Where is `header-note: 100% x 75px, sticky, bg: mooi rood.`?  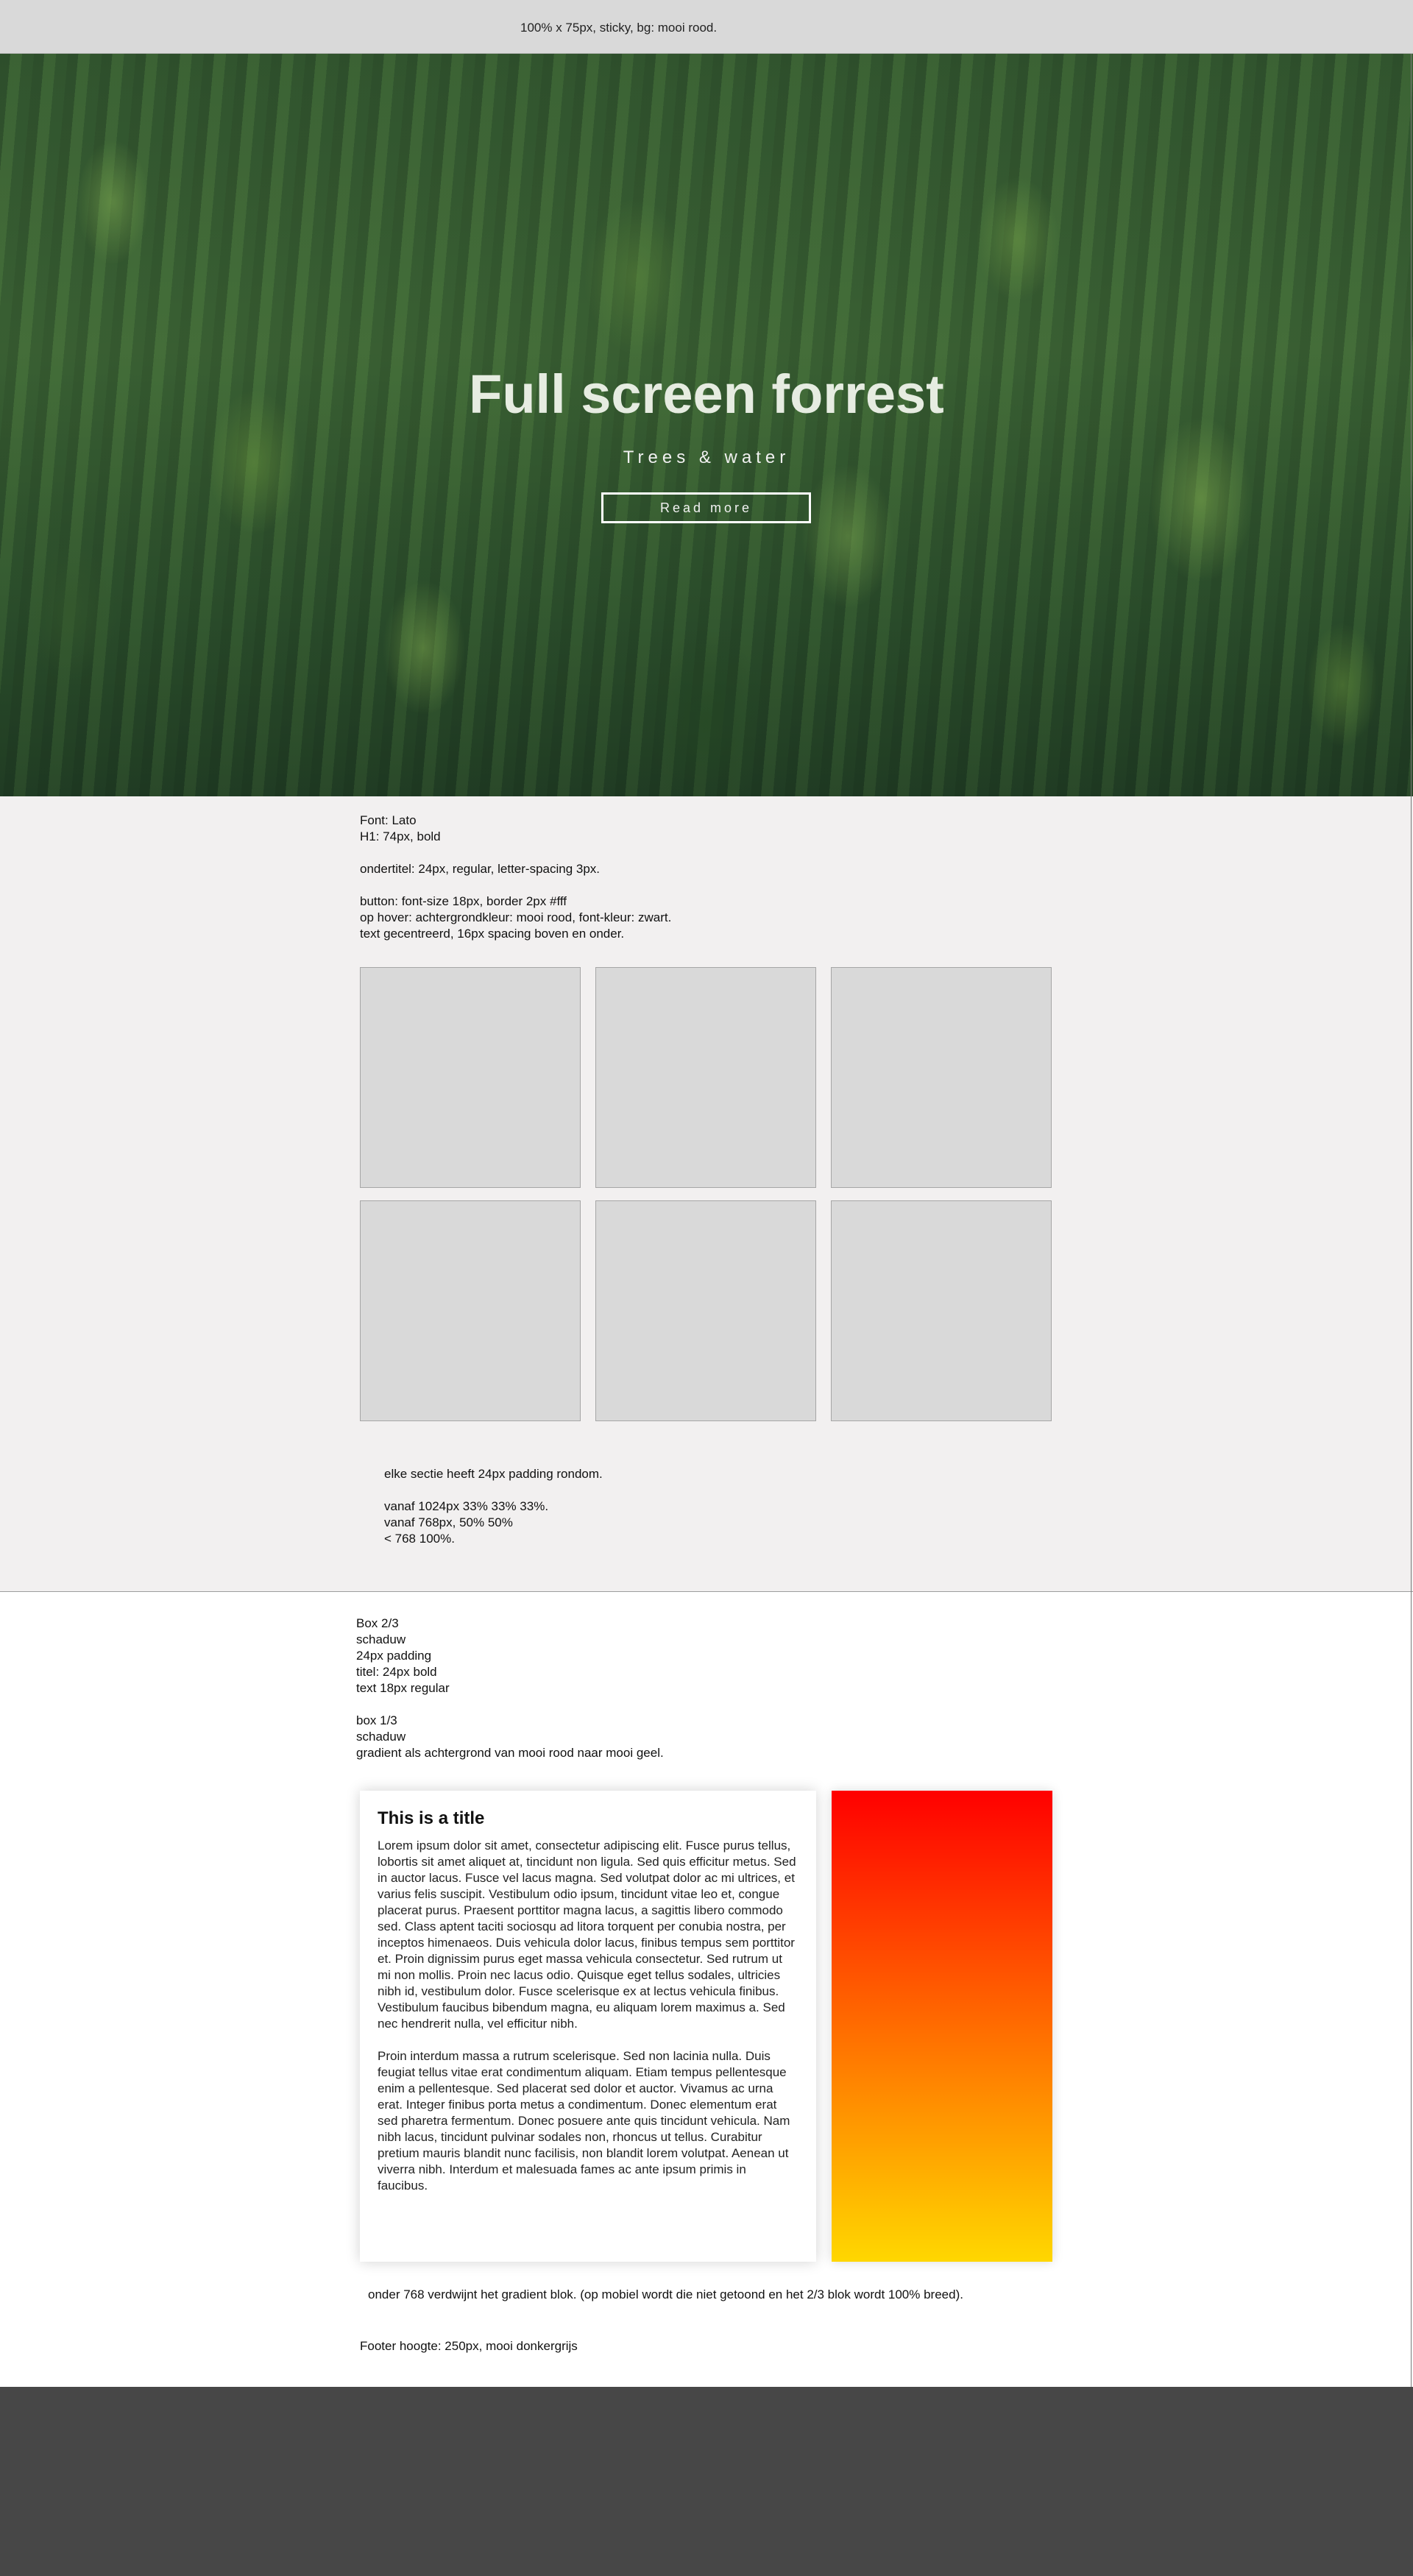
header-note: 100% x 75px, sticky, bg: mooi rood. is located at coordinates (619, 28).